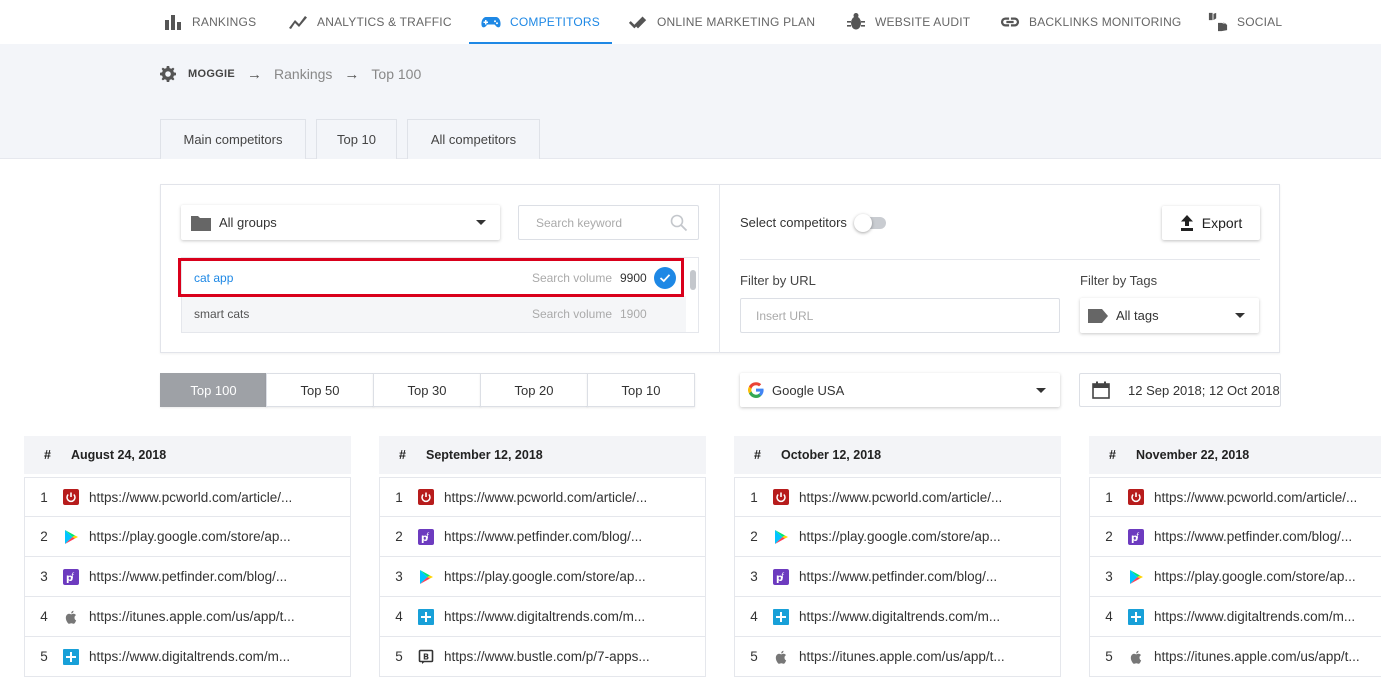 The image size is (1381, 684). What do you see at coordinates (211, 74) in the screenshot?
I see `project-name: MOGGIE` at bounding box center [211, 74].